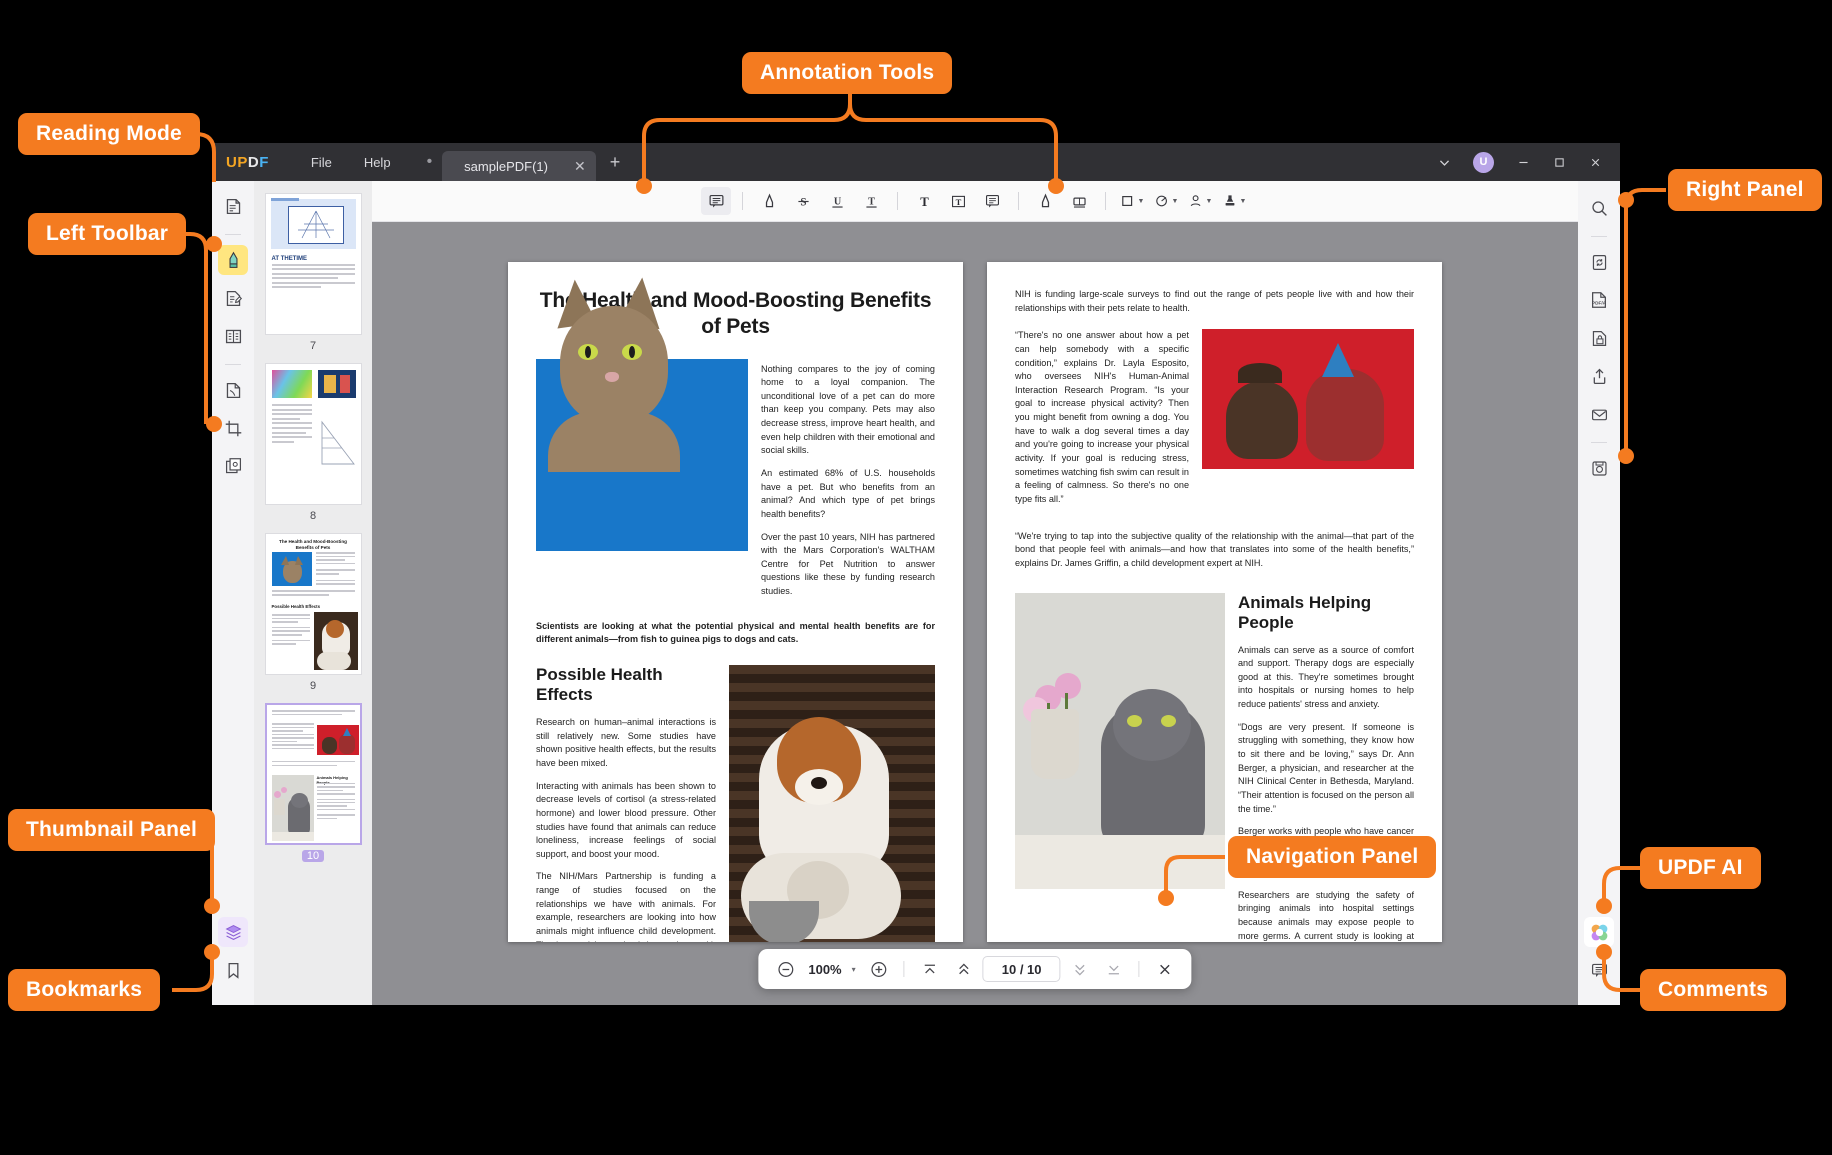 The image size is (1832, 1155). What do you see at coordinates (1308, 399) in the screenshot?
I see `holiday-dogs-photo` at bounding box center [1308, 399].